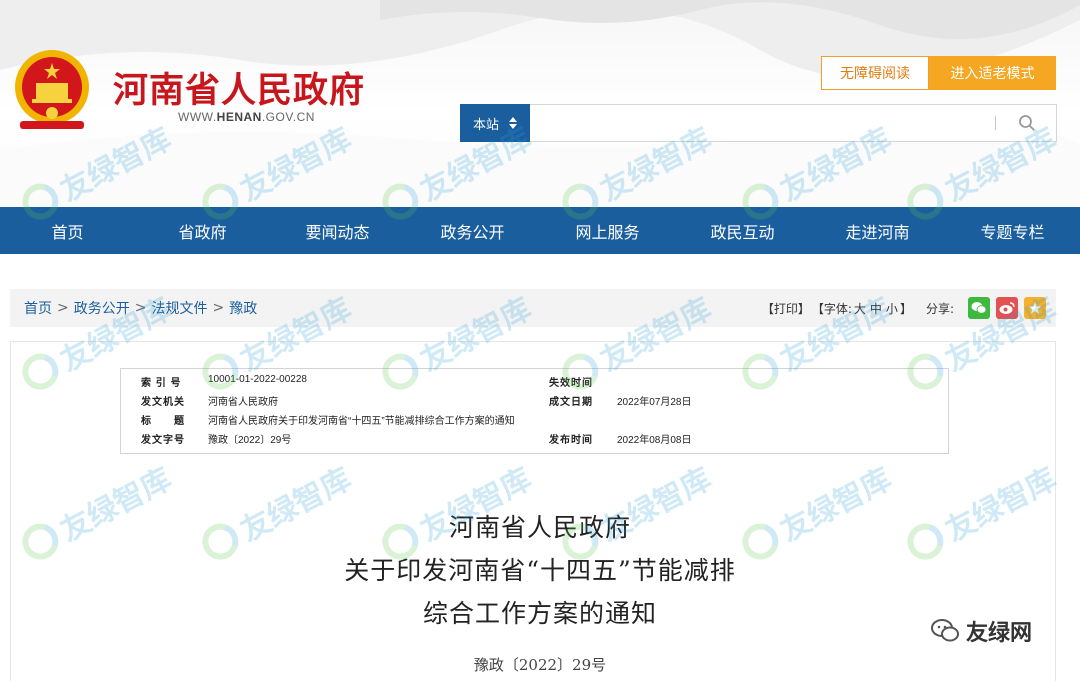  Describe the element at coordinates (67, 230) in the screenshot. I see `nav-item-home: 首页` at that location.